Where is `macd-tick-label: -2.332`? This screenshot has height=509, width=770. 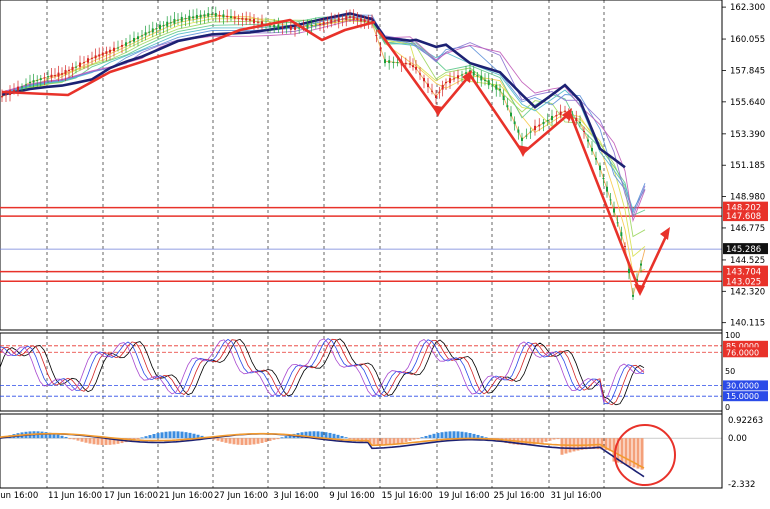
macd-tick-label: -2.332 is located at coordinates (741, 485).